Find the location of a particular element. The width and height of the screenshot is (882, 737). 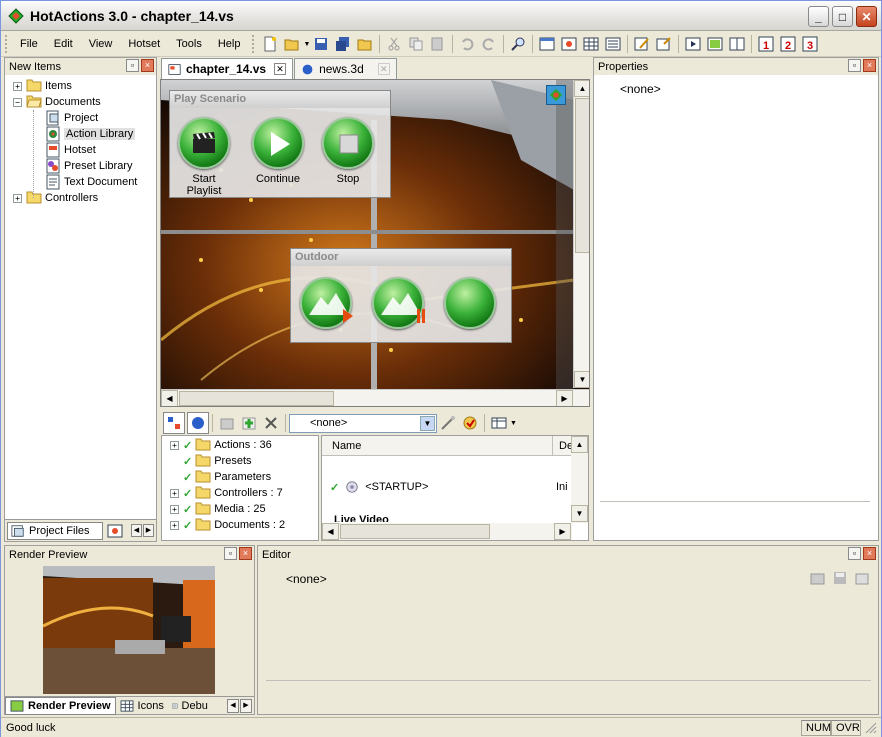

continue-button: Continue is located at coordinates (278, 151).